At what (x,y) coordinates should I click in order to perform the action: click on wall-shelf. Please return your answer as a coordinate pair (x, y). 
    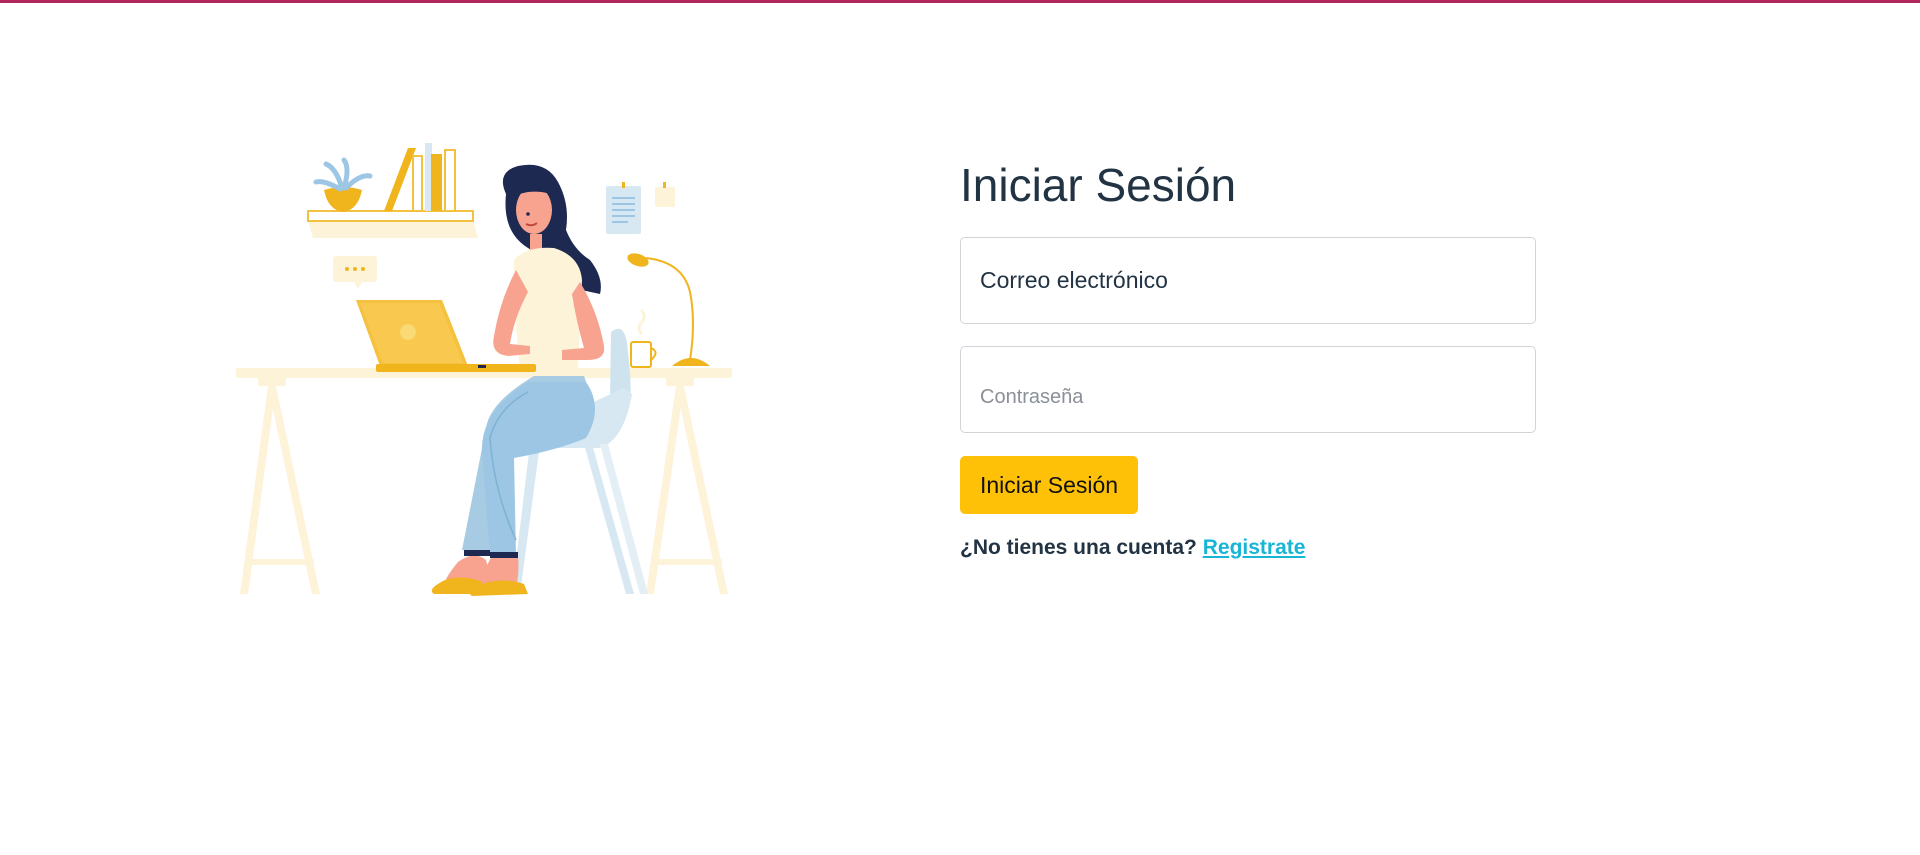
    Looking at the image, I should click on (392, 190).